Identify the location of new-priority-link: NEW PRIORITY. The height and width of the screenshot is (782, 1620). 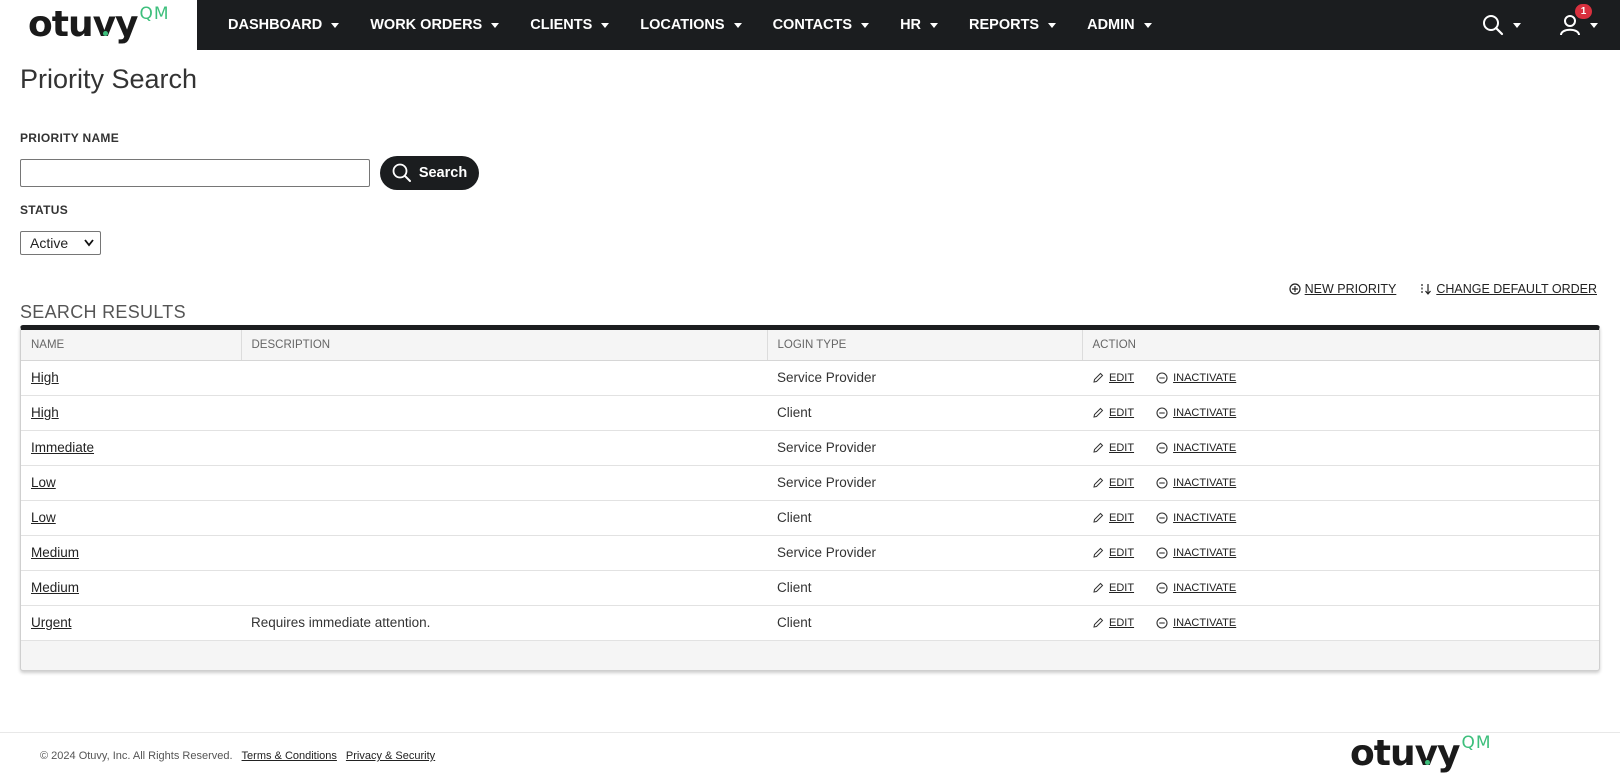
(1343, 289).